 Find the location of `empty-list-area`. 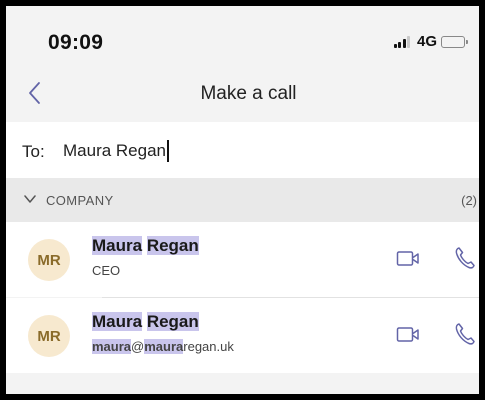

empty-list-area is located at coordinates (242, 384).